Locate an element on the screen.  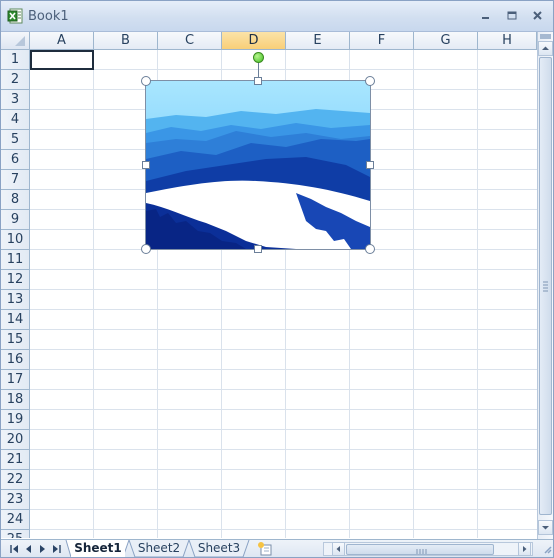
scroll-up-button is located at coordinates (545, 48).